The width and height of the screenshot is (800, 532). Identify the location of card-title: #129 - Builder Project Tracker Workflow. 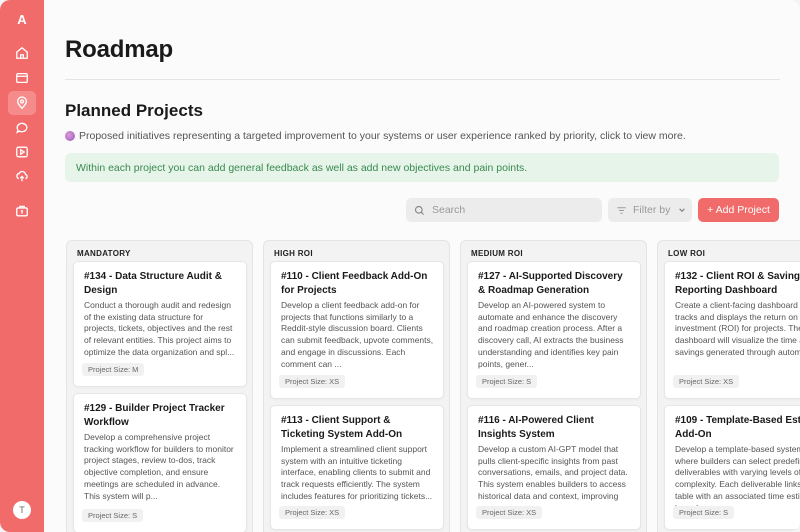
(154, 415).